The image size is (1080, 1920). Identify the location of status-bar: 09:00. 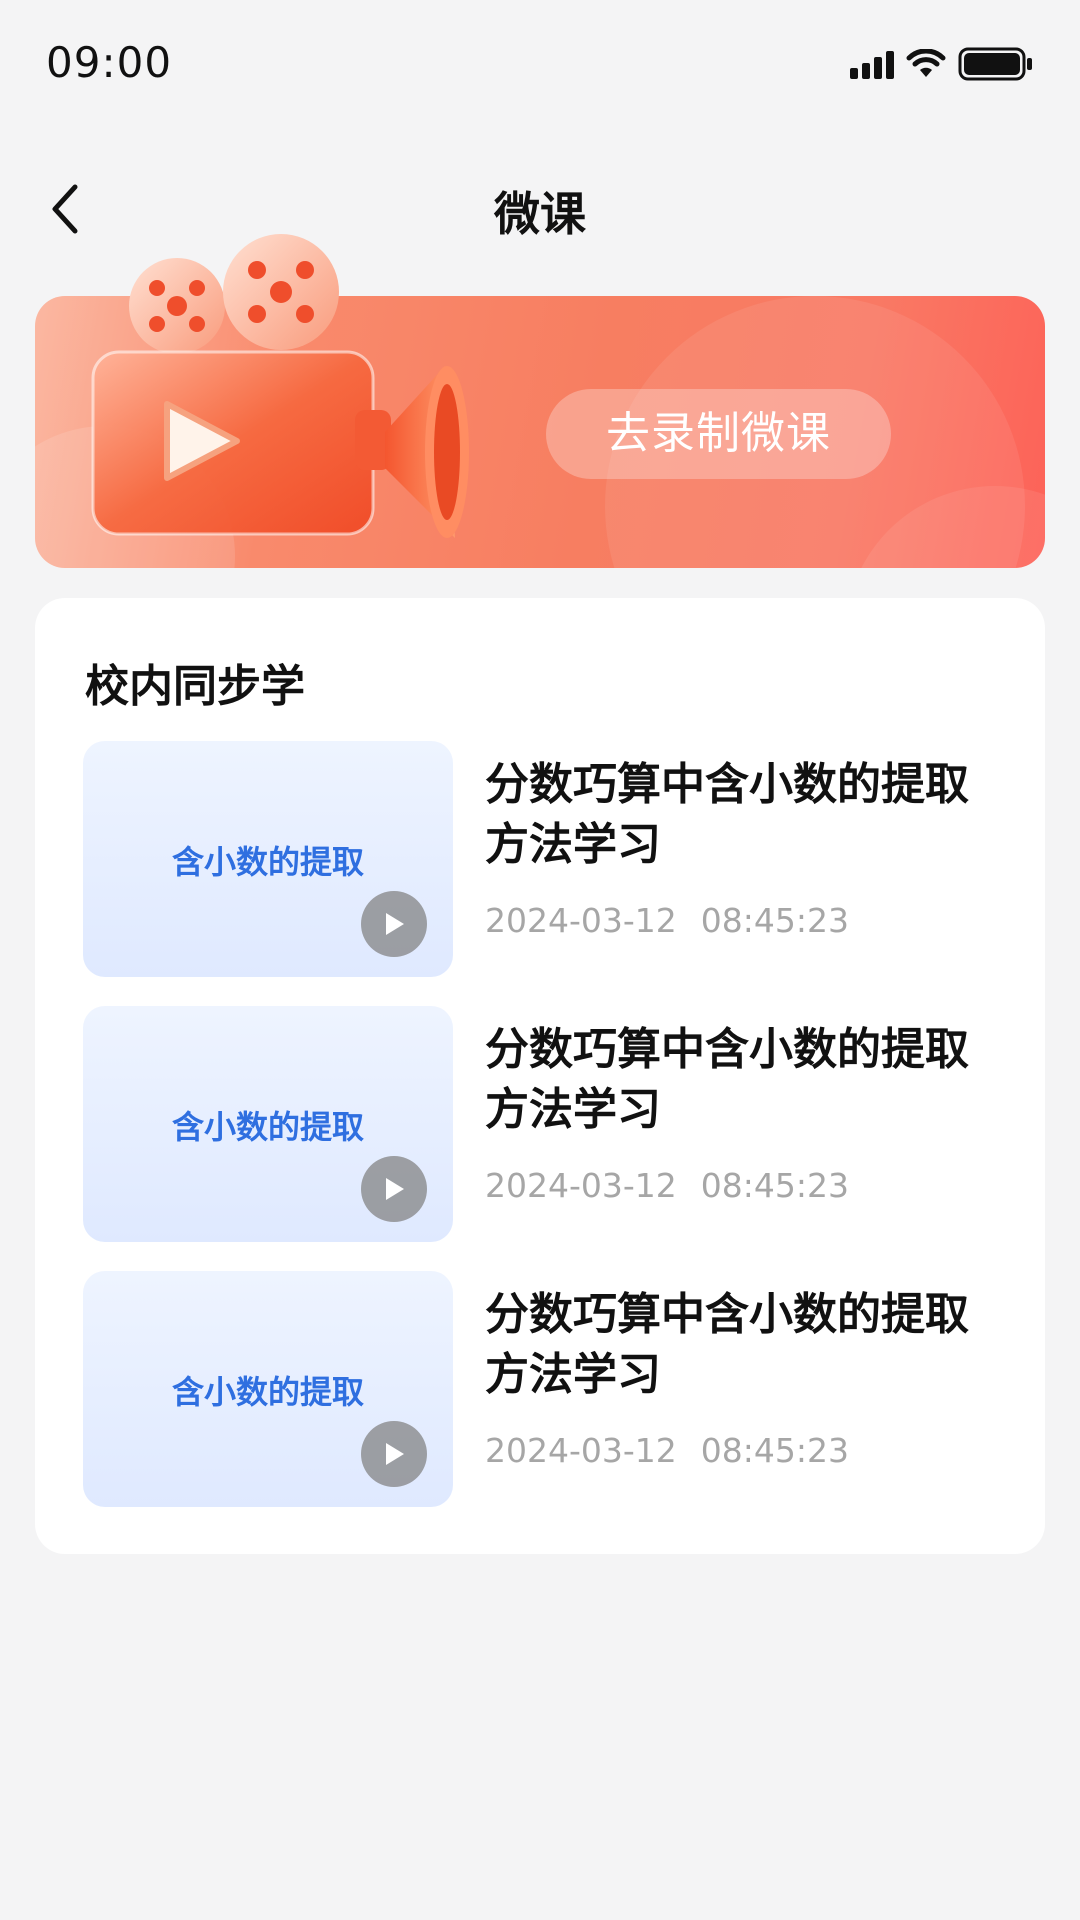
(540, 63).